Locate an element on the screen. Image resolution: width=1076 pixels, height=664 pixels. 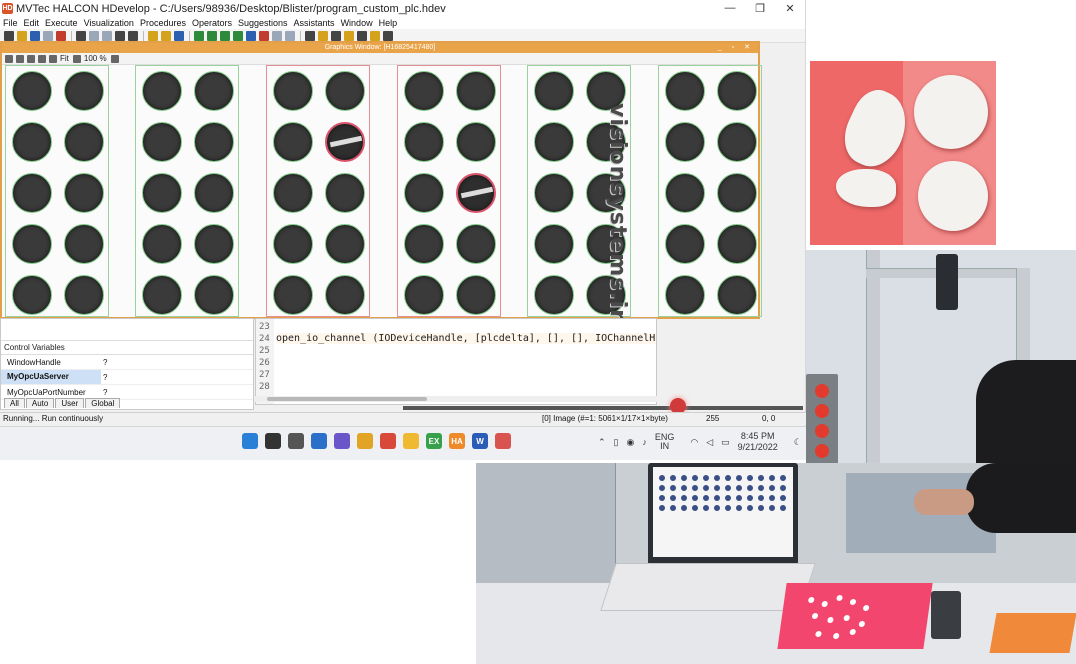
start-icon is located at coordinates (250, 441).